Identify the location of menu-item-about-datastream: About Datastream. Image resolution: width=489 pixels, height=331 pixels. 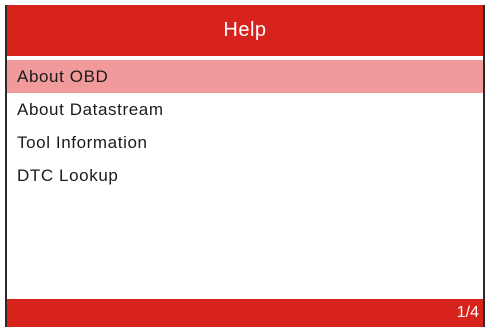
(245, 109).